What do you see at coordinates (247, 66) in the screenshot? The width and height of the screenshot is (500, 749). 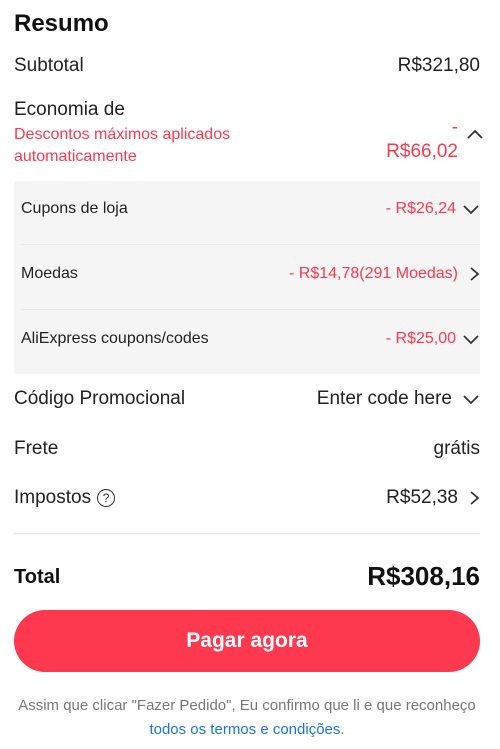 I see `subtotal-row: Subtotal R$321,80` at bounding box center [247, 66].